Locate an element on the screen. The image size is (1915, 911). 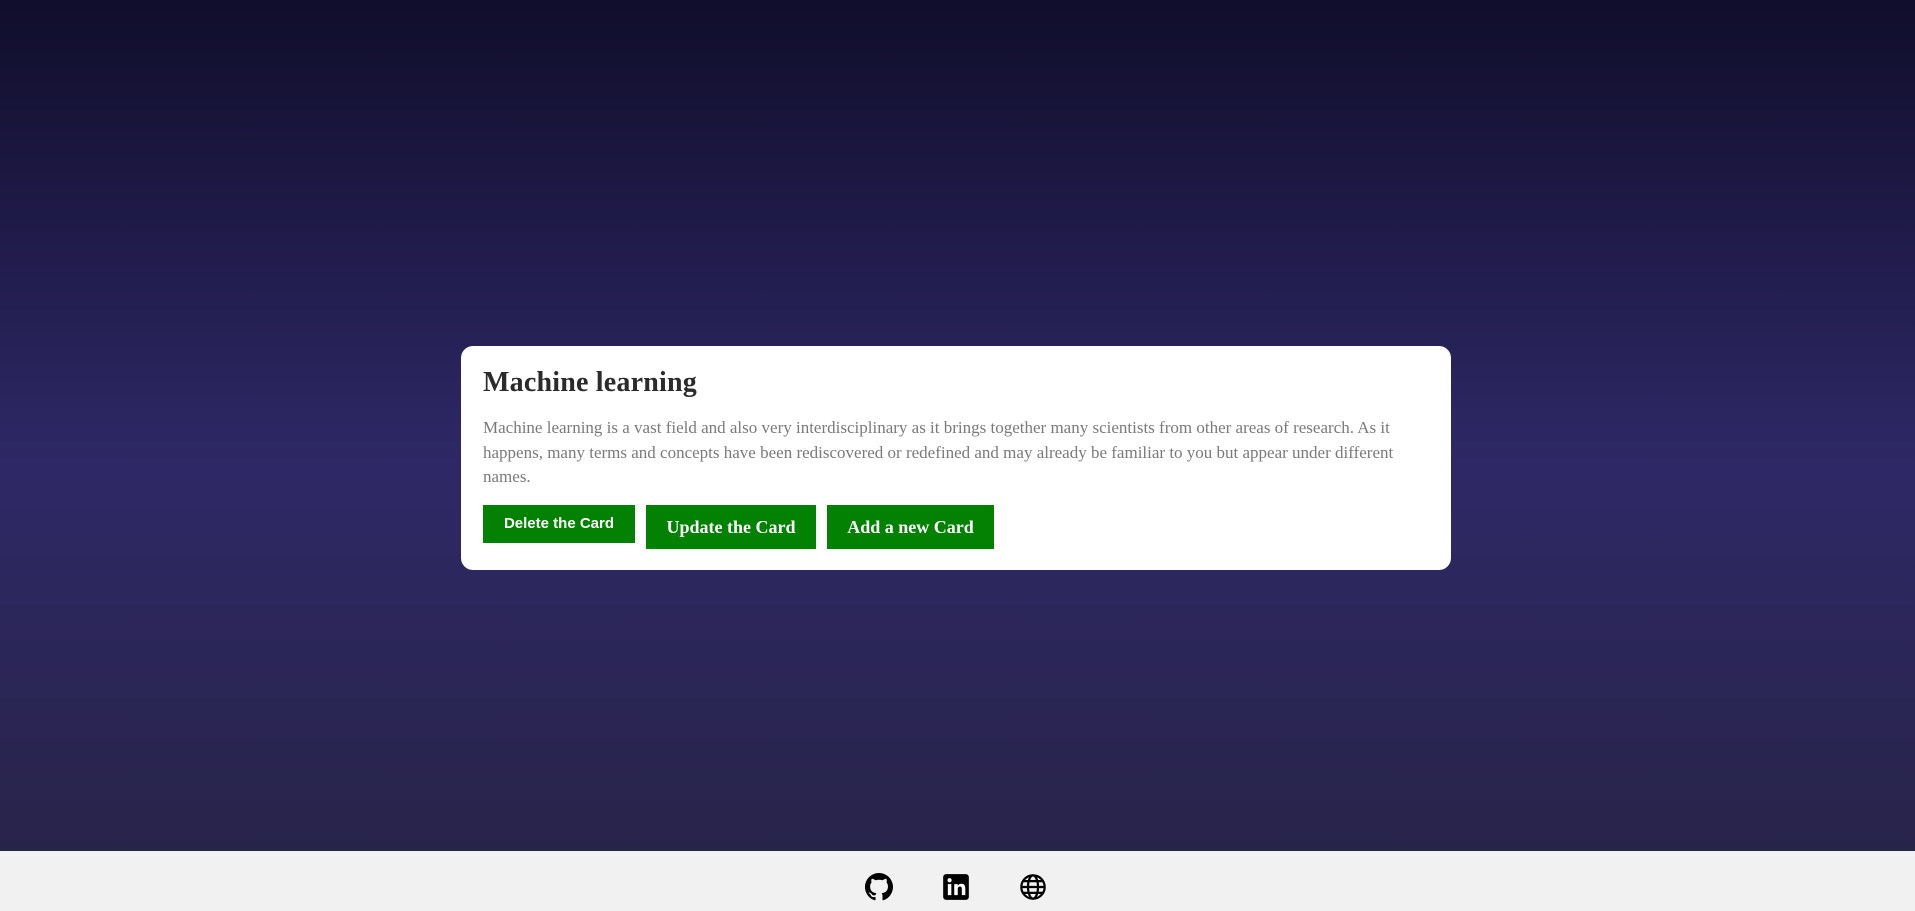
linkedin-link is located at coordinates (956, 887).